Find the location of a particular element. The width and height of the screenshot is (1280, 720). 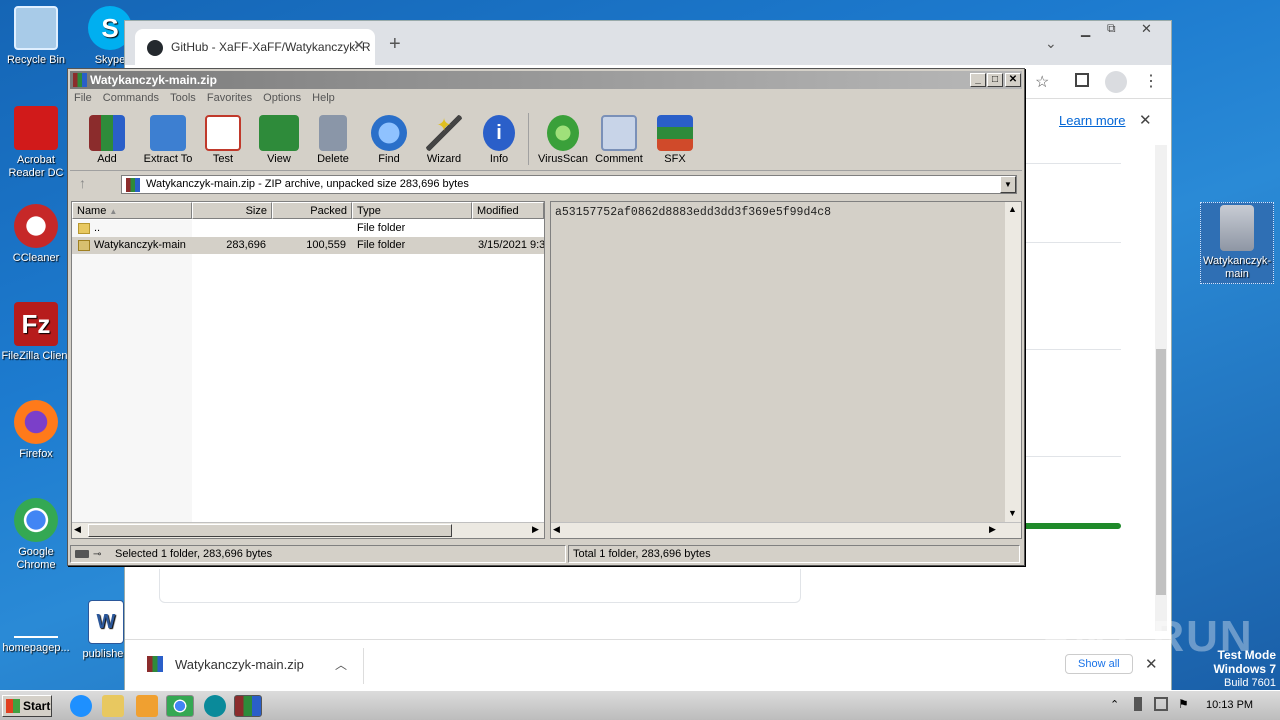

minimize-button: _ is located at coordinates (978, 80).